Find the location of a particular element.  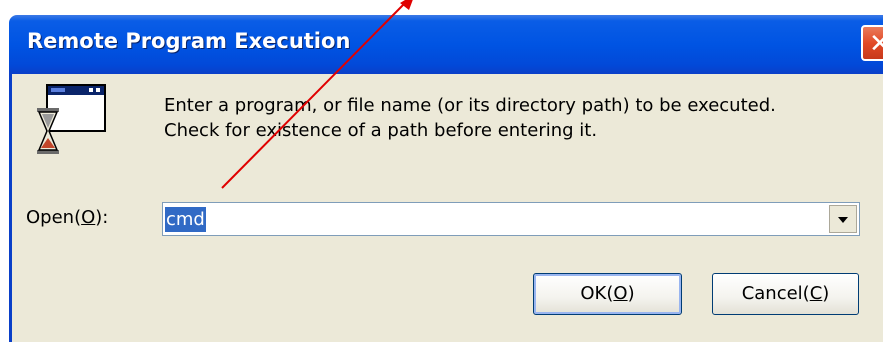

annotation-arrow-head is located at coordinates (406, 5).